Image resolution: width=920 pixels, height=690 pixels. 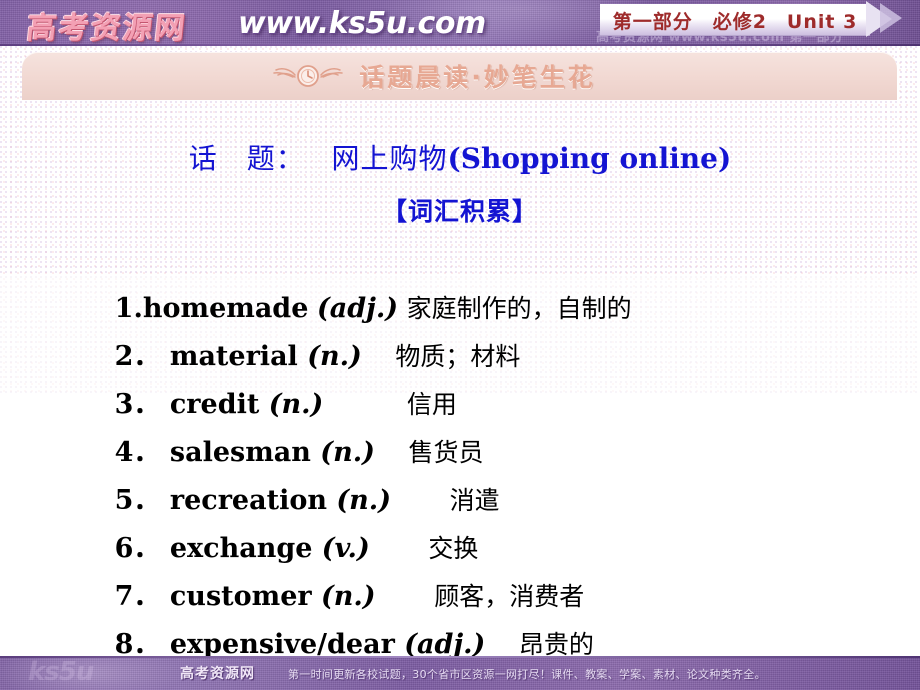 What do you see at coordinates (433, 452) in the screenshot?
I see `item-gloss: 售货员` at bounding box center [433, 452].